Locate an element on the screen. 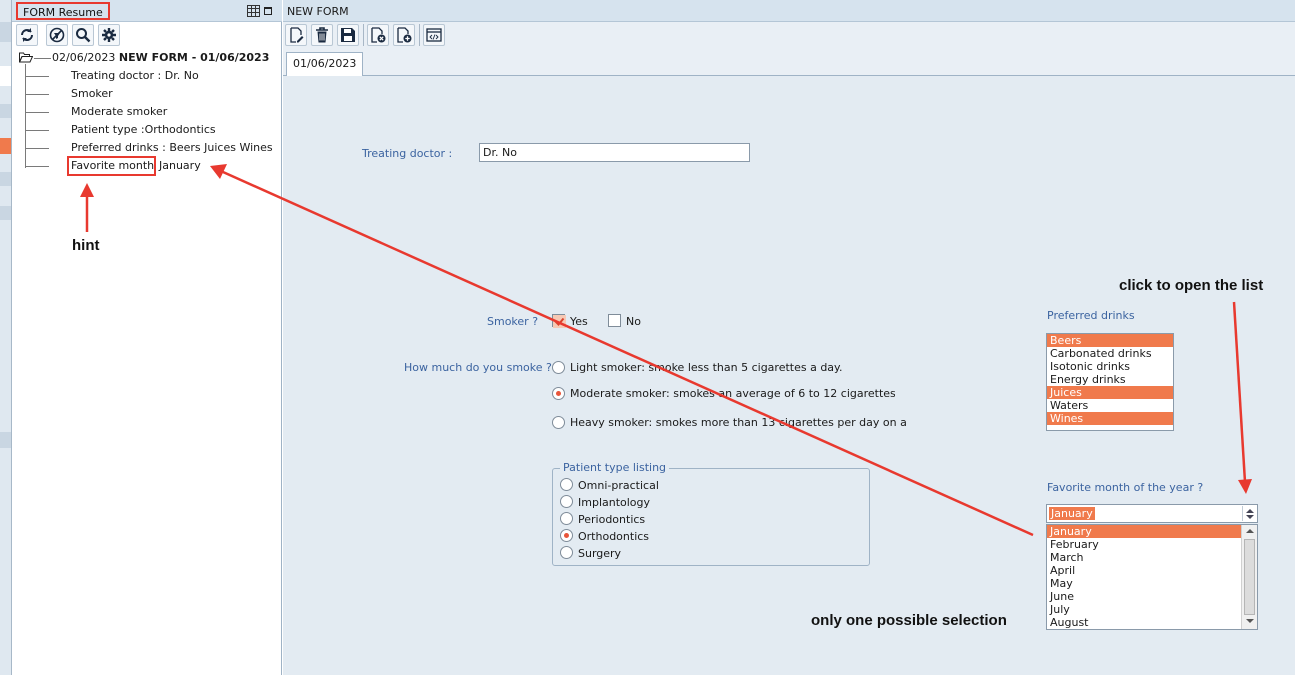 The height and width of the screenshot is (675, 1295). drink-item: Waters is located at coordinates (1110, 405).